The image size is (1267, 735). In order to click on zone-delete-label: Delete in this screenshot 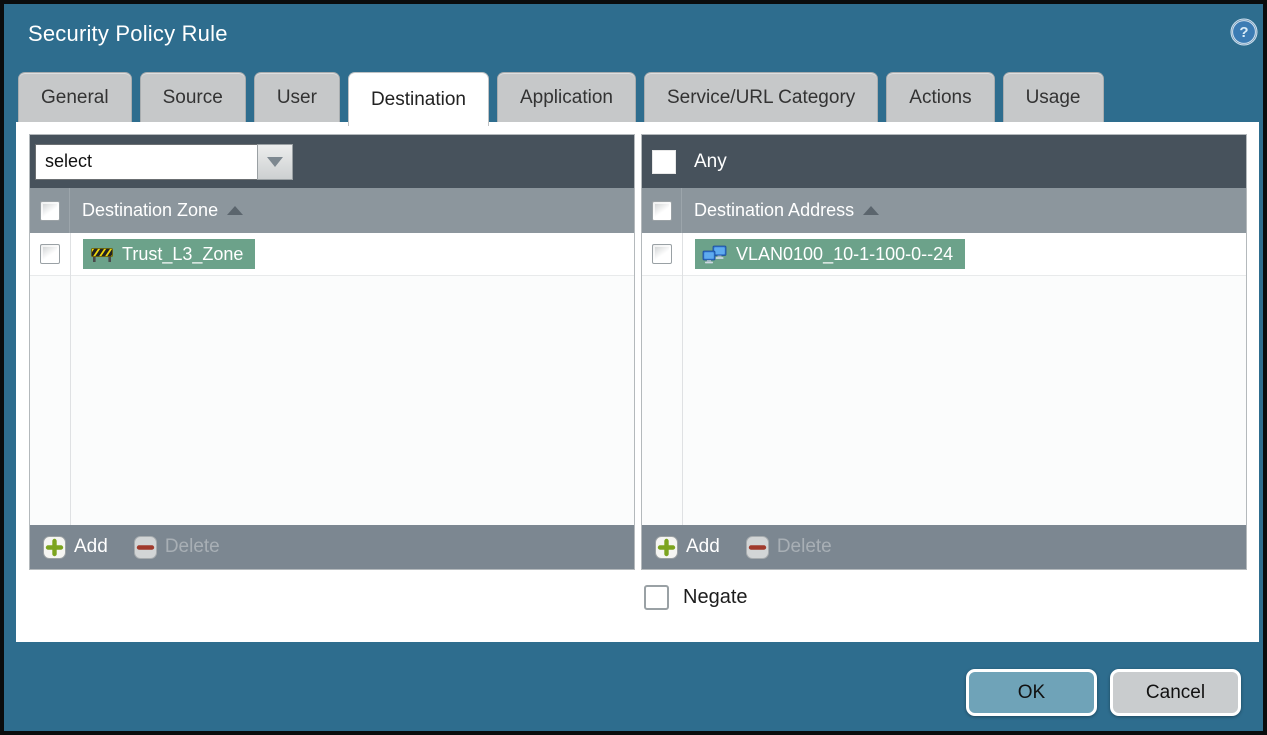, I will do `click(192, 546)`.